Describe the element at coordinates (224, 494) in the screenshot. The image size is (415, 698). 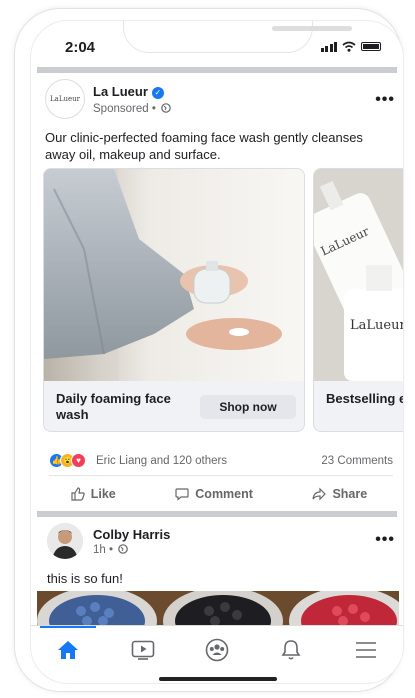
I see `comment-label: Comment` at that location.